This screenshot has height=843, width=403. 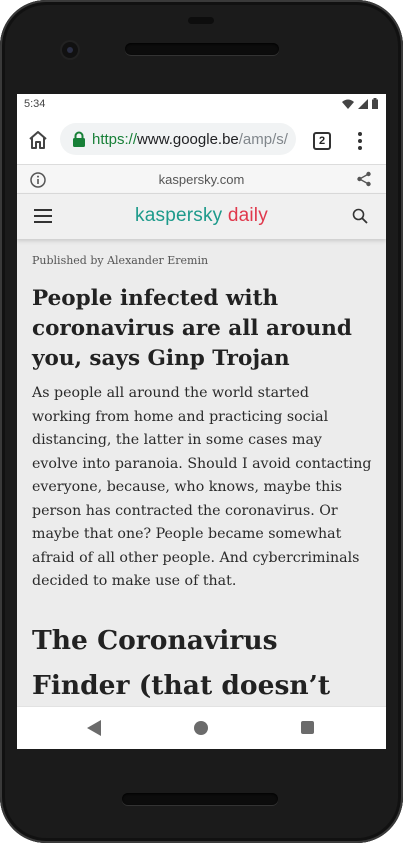 I want to click on amp-viewer-bar: kaspersky.com, so click(x=201, y=179).